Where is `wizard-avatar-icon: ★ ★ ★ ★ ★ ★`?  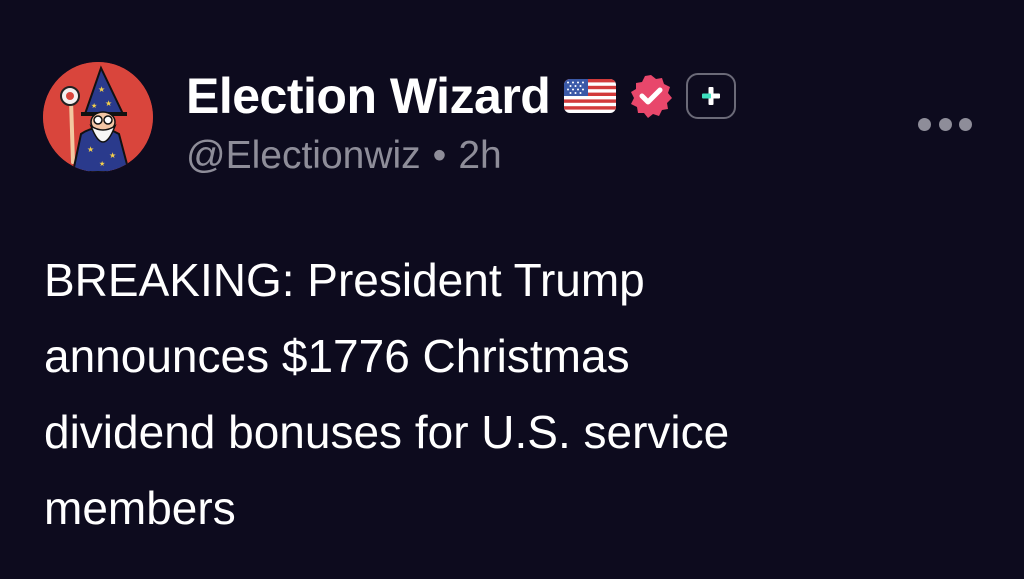
wizard-avatar-icon: ★ ★ ★ ★ ★ ★ is located at coordinates (98, 117).